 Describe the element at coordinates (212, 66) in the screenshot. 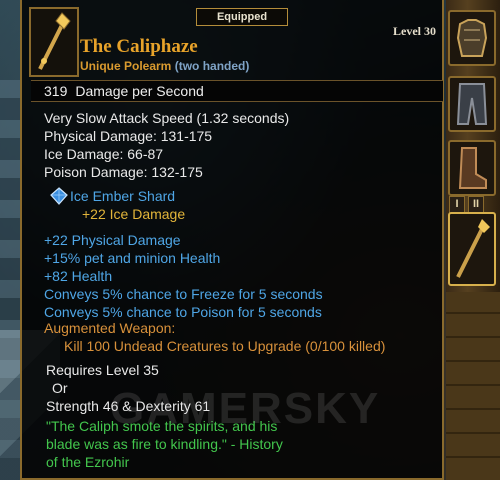

I see `item-handedness: (two handed)` at that location.